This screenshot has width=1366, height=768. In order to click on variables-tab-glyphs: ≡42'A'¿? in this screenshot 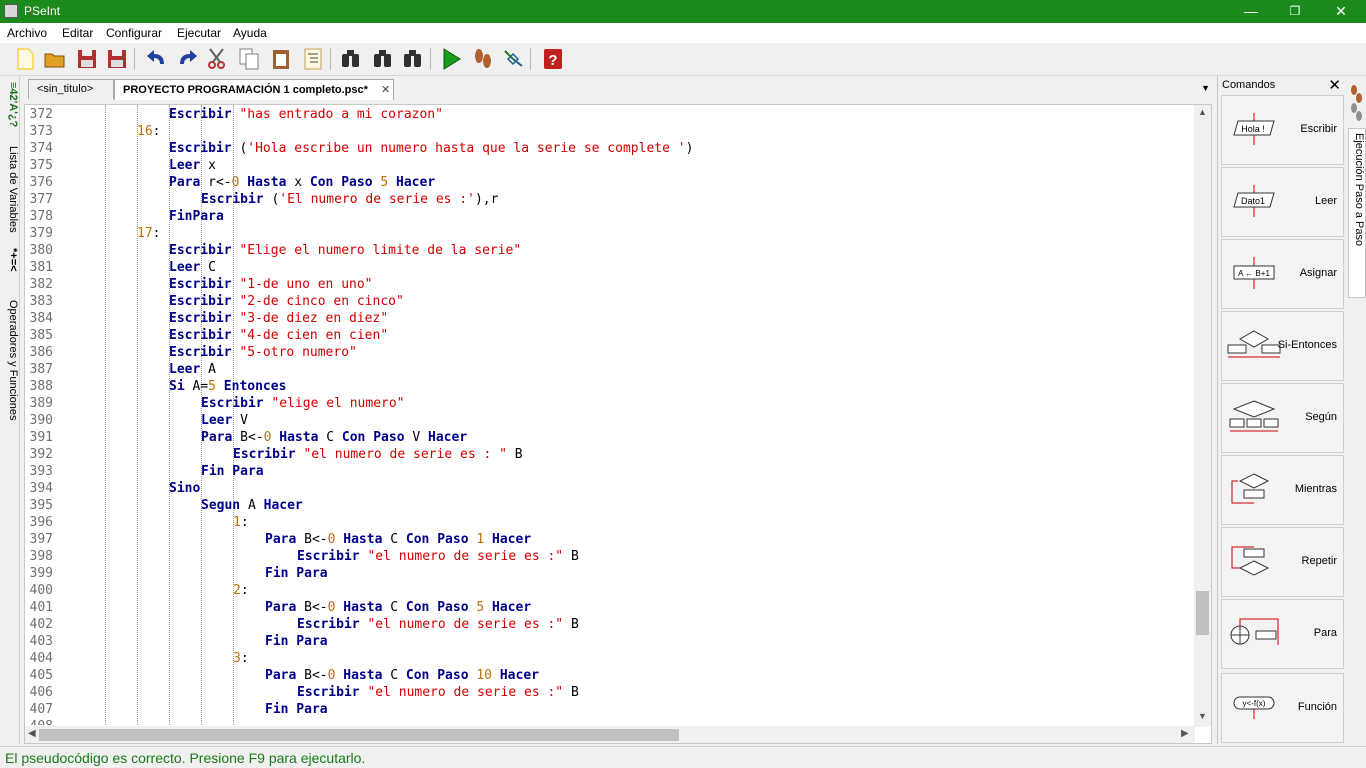, I will do `click(10, 104)`.